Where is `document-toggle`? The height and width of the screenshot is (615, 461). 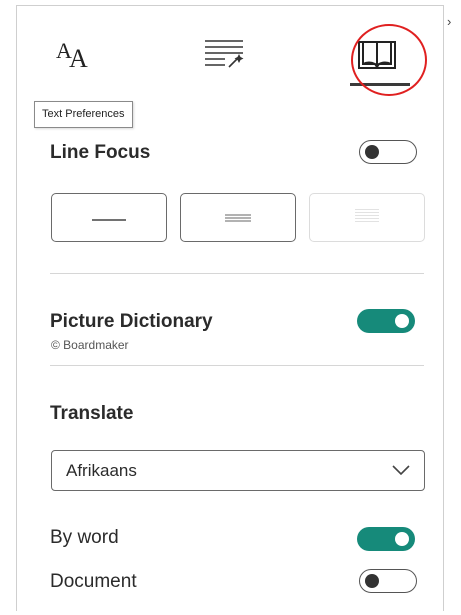
document-toggle is located at coordinates (388, 581).